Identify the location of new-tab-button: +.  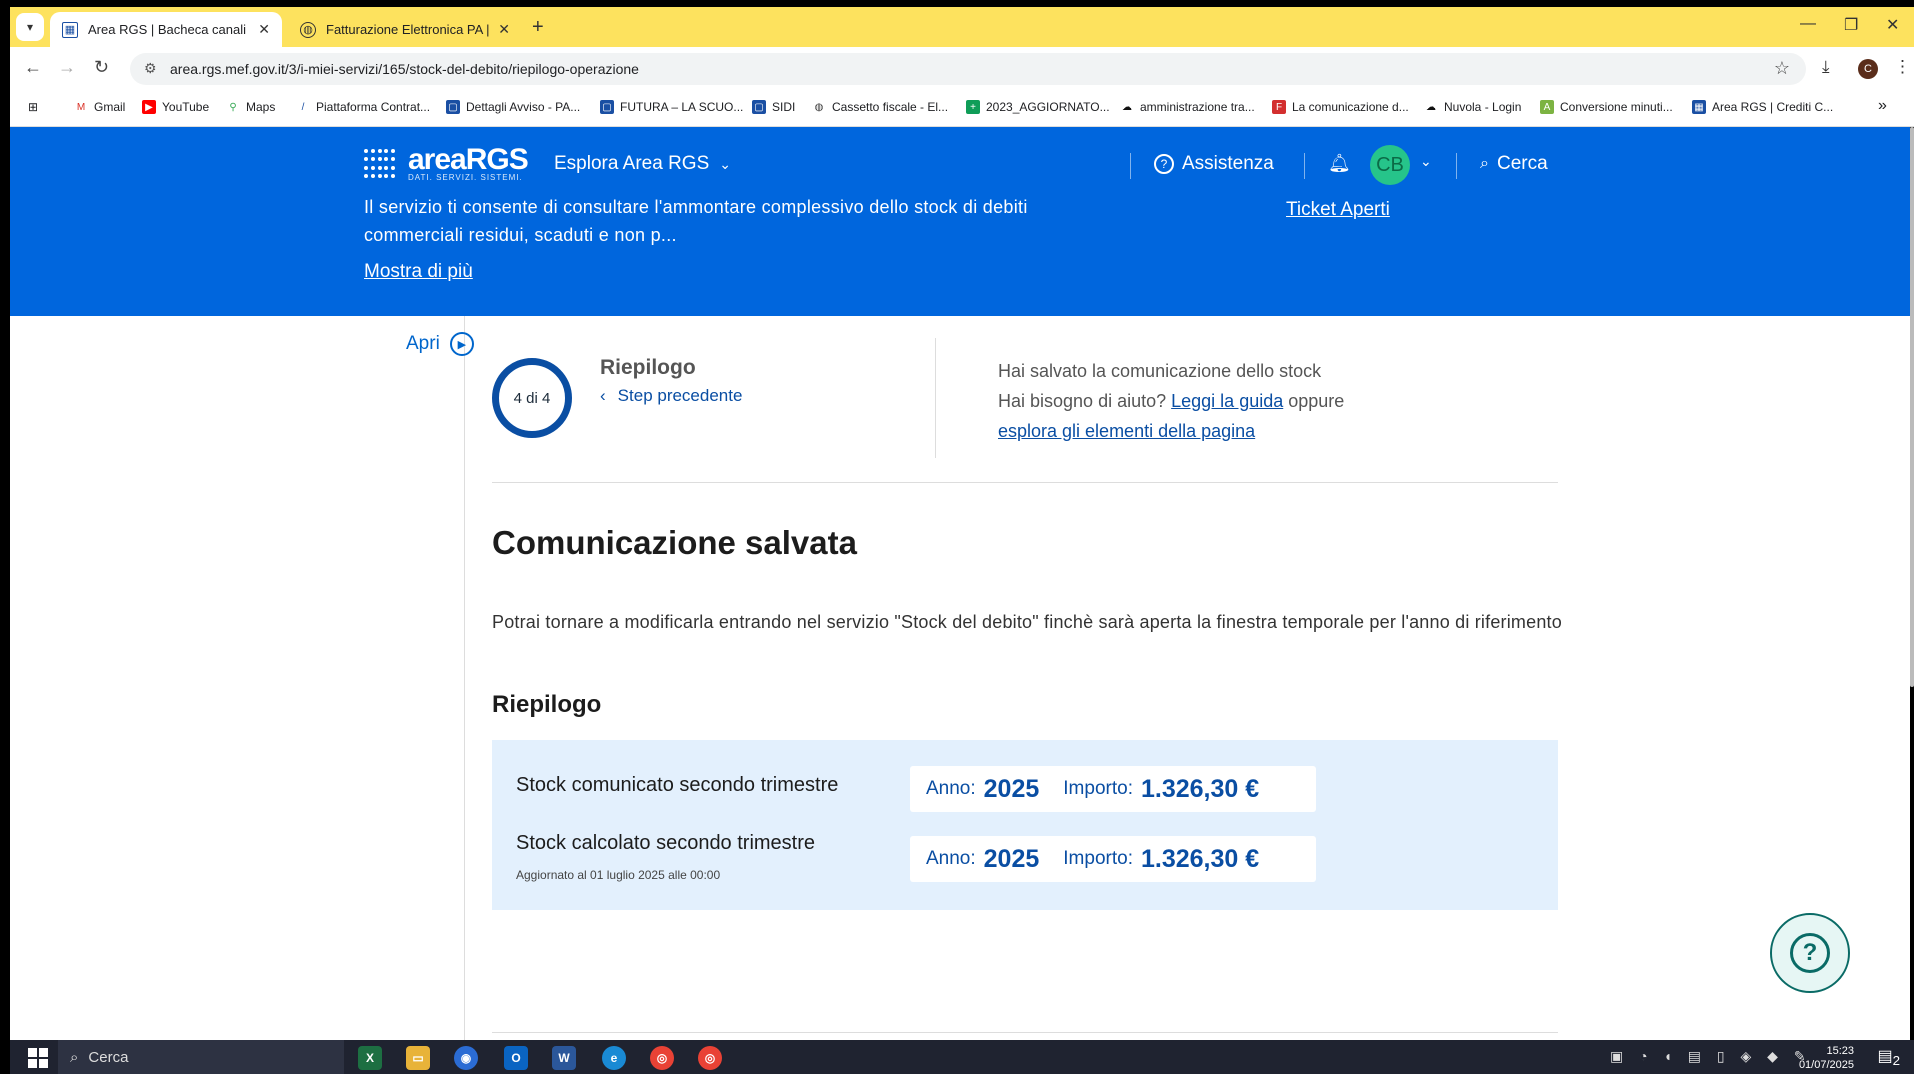
(538, 27).